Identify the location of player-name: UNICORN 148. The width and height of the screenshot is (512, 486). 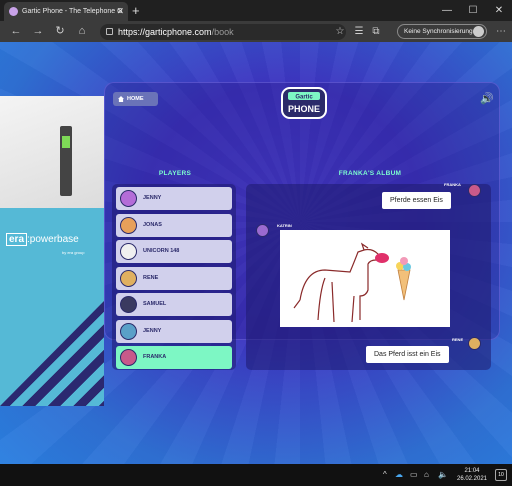
(161, 251).